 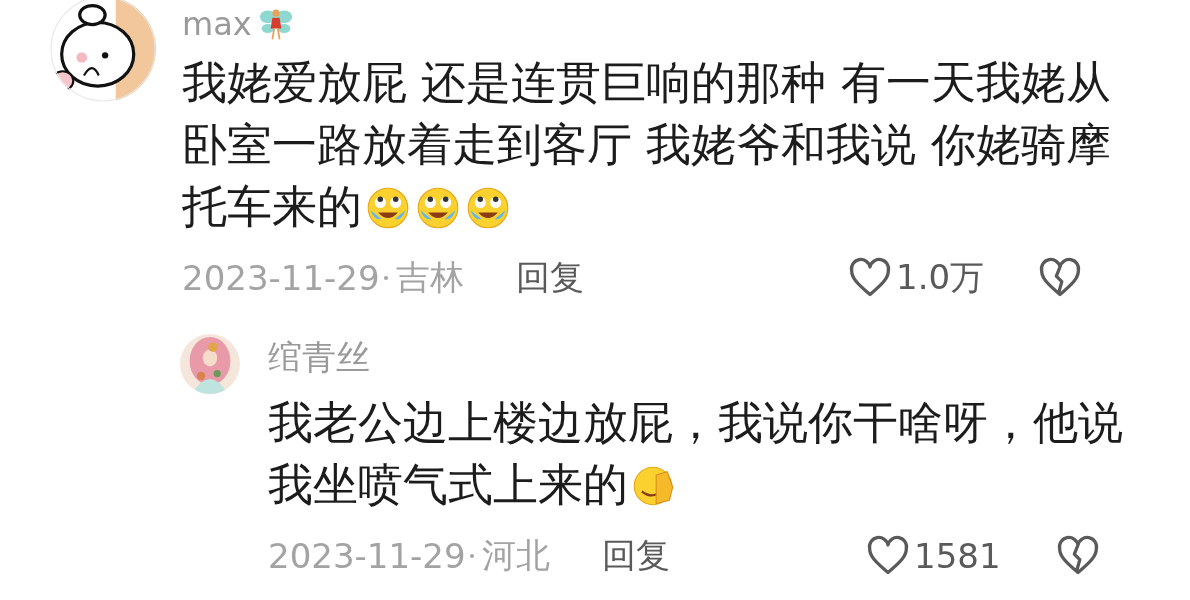 I want to click on comment-location: 河北, so click(x=515, y=555).